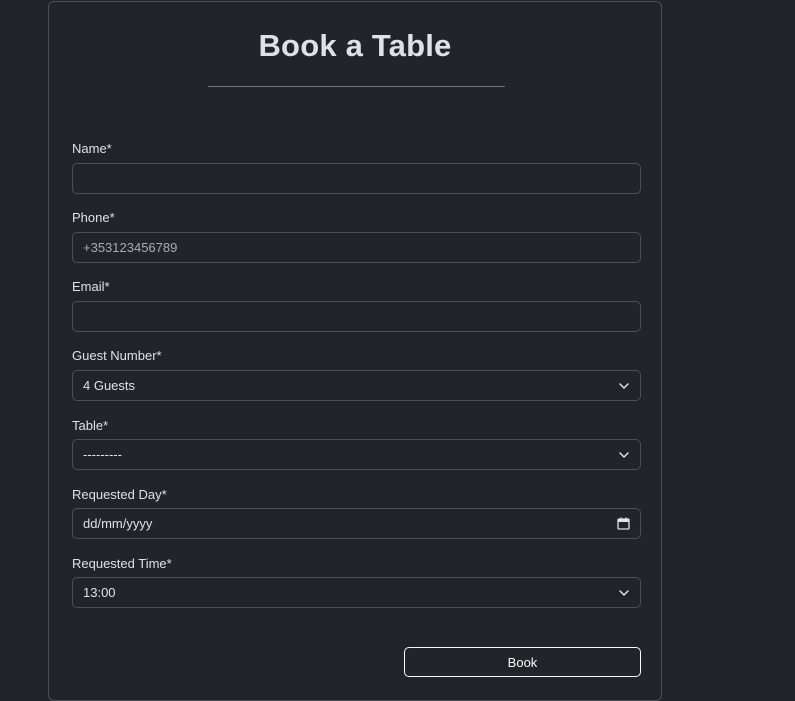 The width and height of the screenshot is (795, 701). Describe the element at coordinates (356, 592) in the screenshot. I see `requested-time-select: 13:00` at that location.